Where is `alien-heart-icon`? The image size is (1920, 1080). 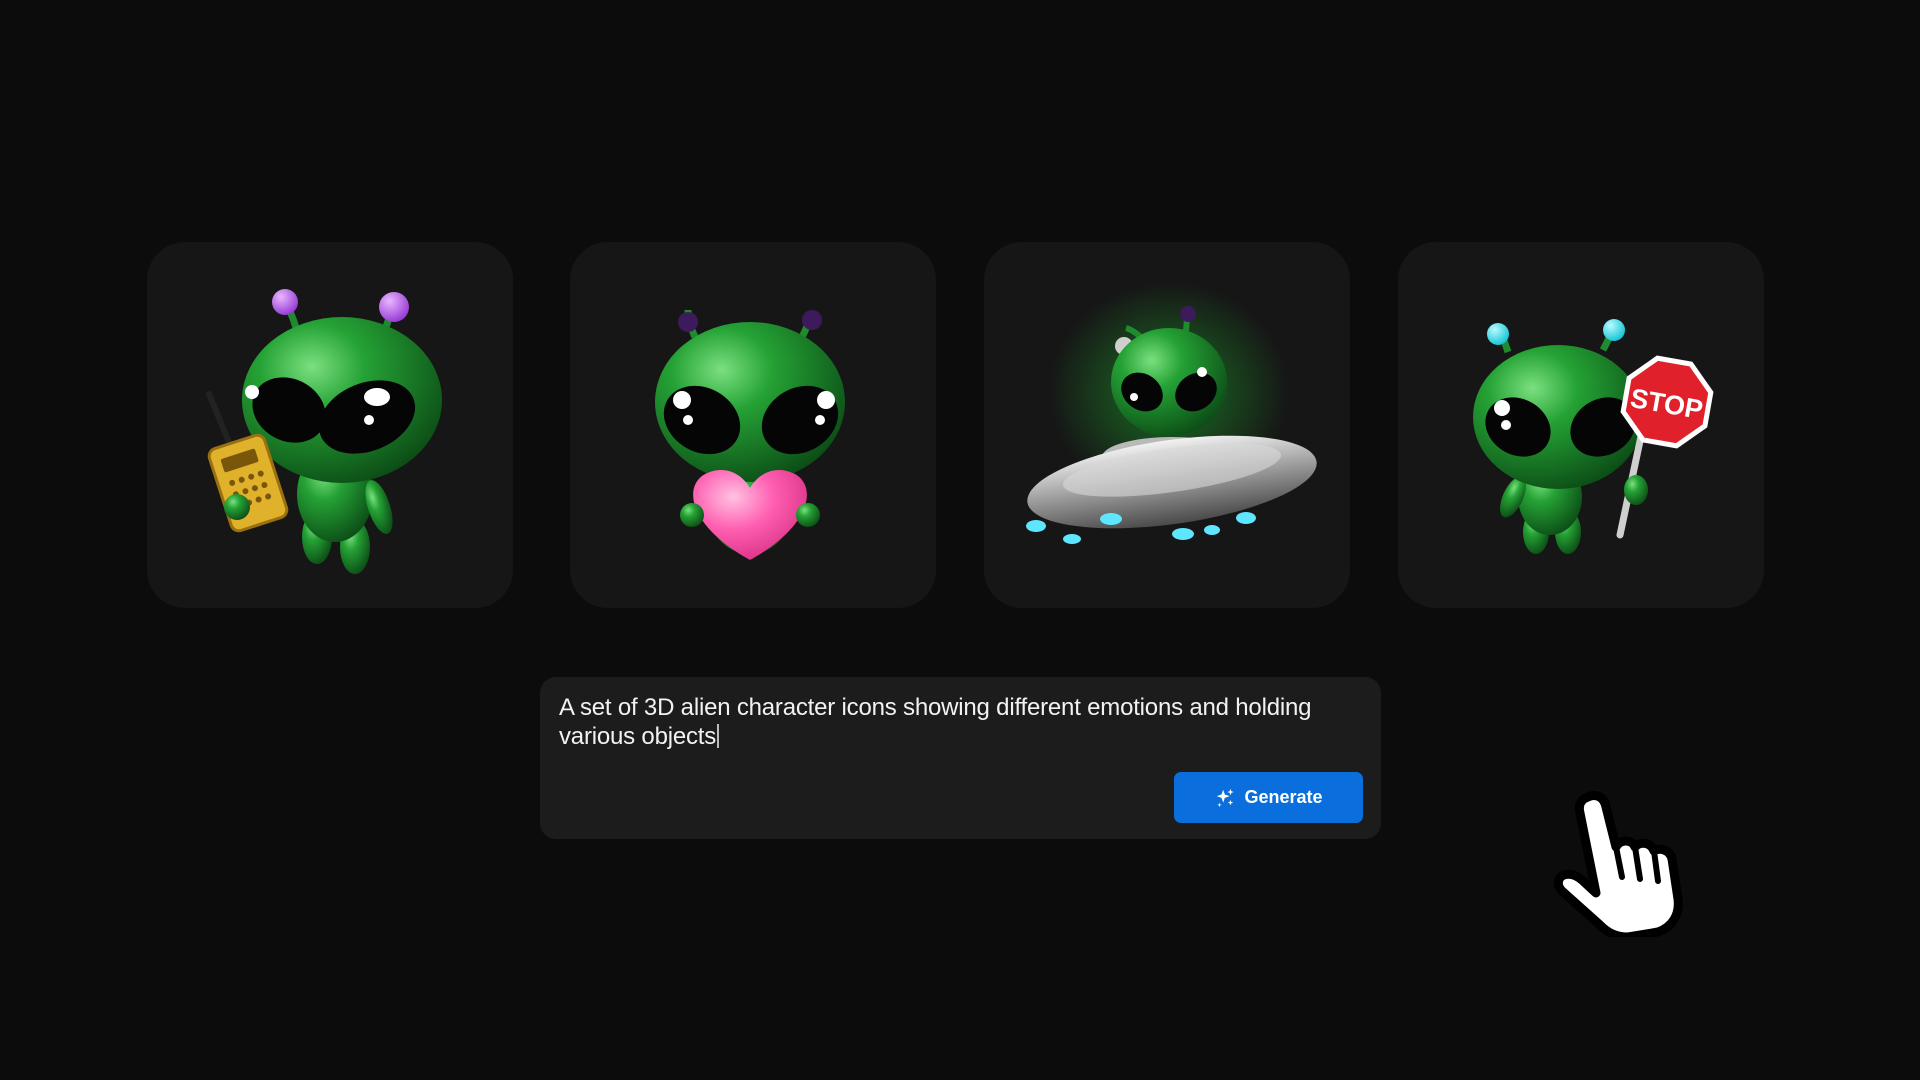 alien-heart-icon is located at coordinates (750, 434).